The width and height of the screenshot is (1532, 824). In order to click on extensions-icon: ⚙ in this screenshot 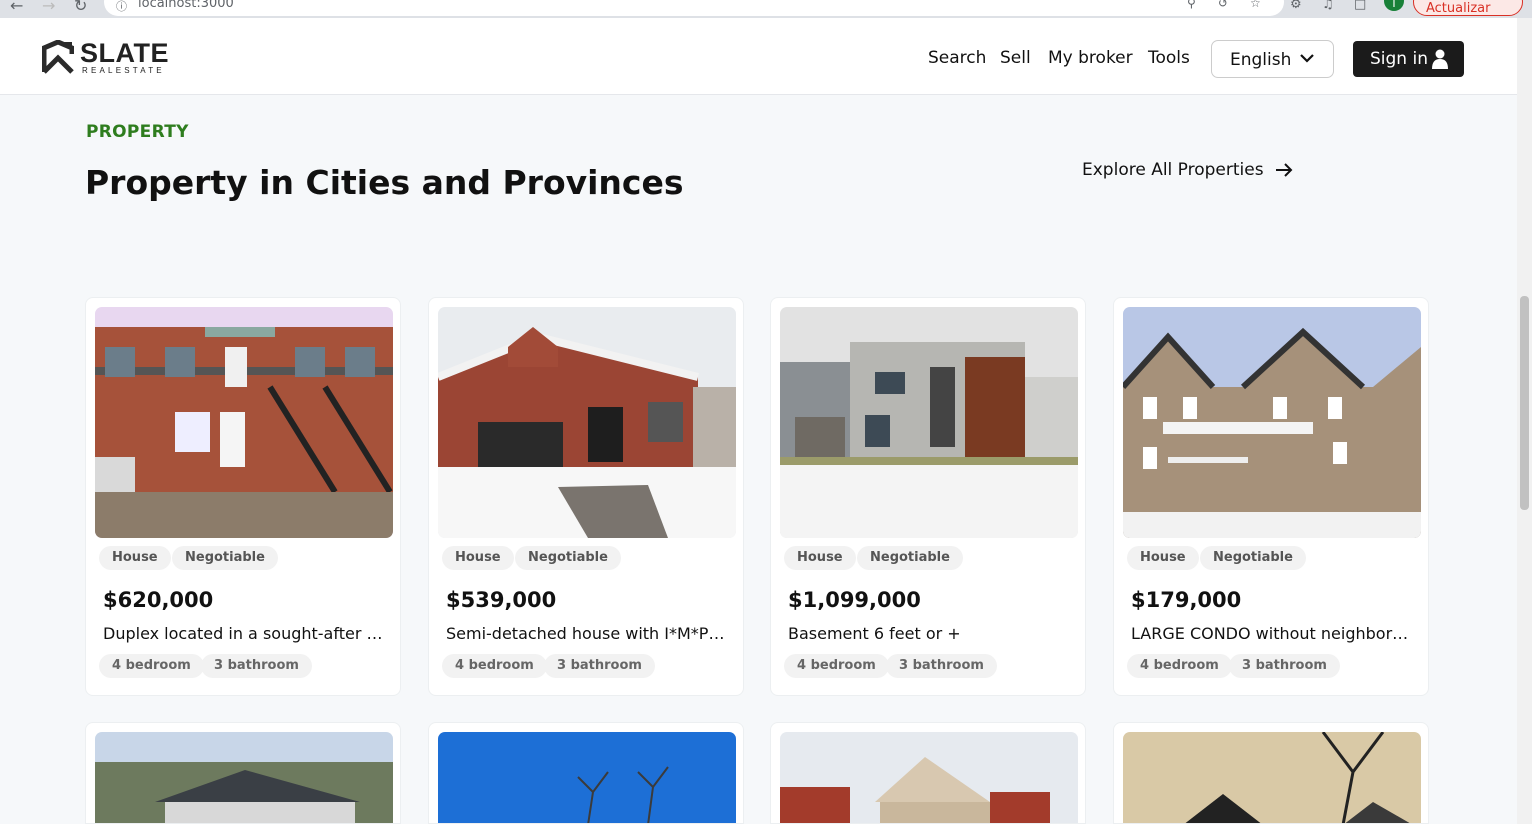, I will do `click(1296, 6)`.